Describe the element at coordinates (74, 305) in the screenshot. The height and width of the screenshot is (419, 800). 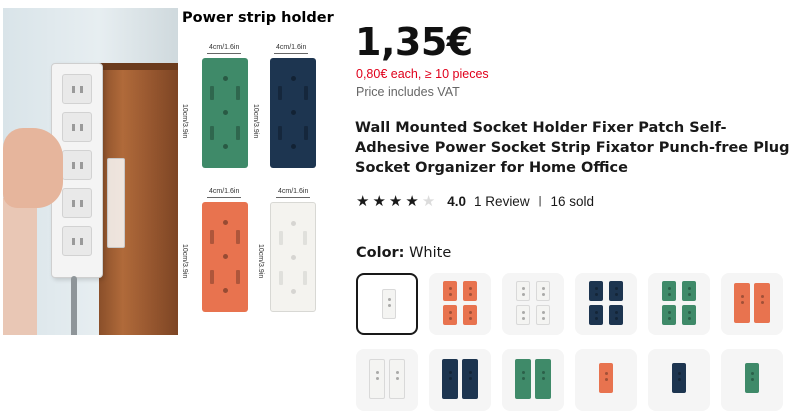
I see `power-cord` at that location.